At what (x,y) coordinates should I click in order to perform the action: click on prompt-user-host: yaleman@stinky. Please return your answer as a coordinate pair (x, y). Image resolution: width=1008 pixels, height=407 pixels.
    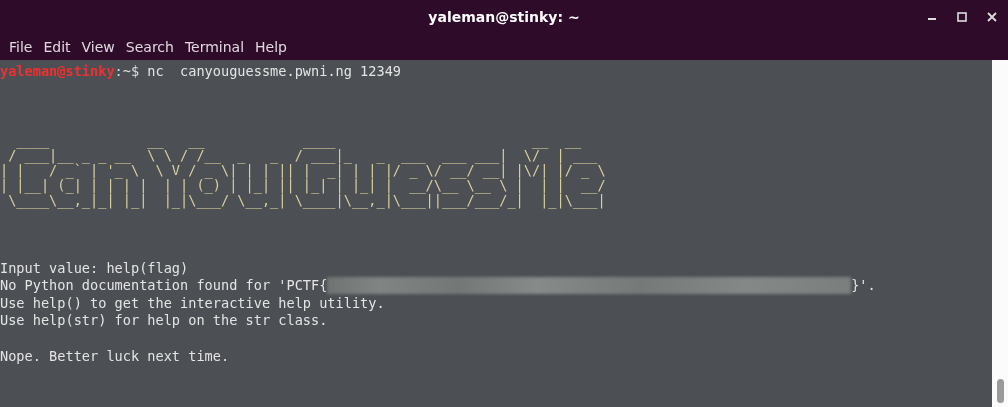
    Looking at the image, I should click on (57, 72).